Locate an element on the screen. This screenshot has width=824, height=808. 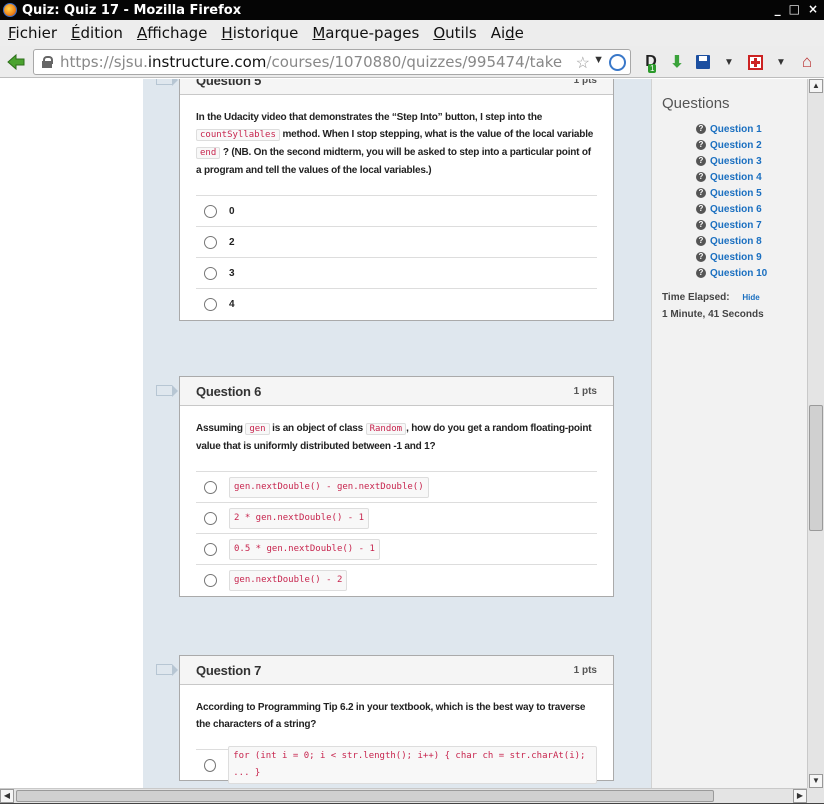
minimize-button: _ is located at coordinates (778, 9).